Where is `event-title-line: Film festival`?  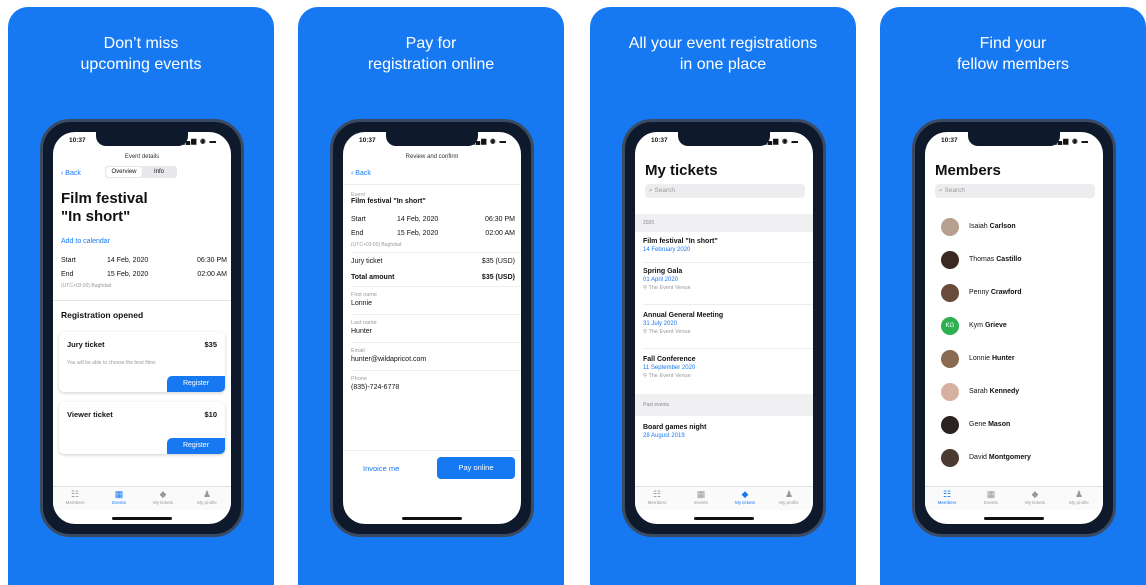 event-title-line: Film festival is located at coordinates (104, 198).